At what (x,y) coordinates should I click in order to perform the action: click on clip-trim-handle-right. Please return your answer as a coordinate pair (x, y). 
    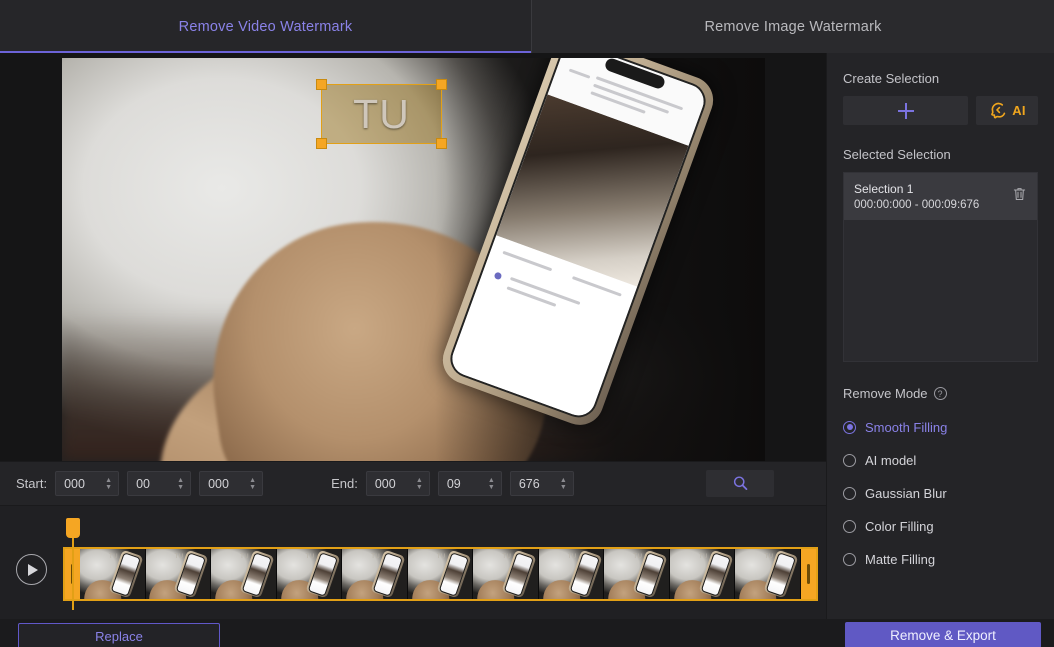
    Looking at the image, I should click on (808, 574).